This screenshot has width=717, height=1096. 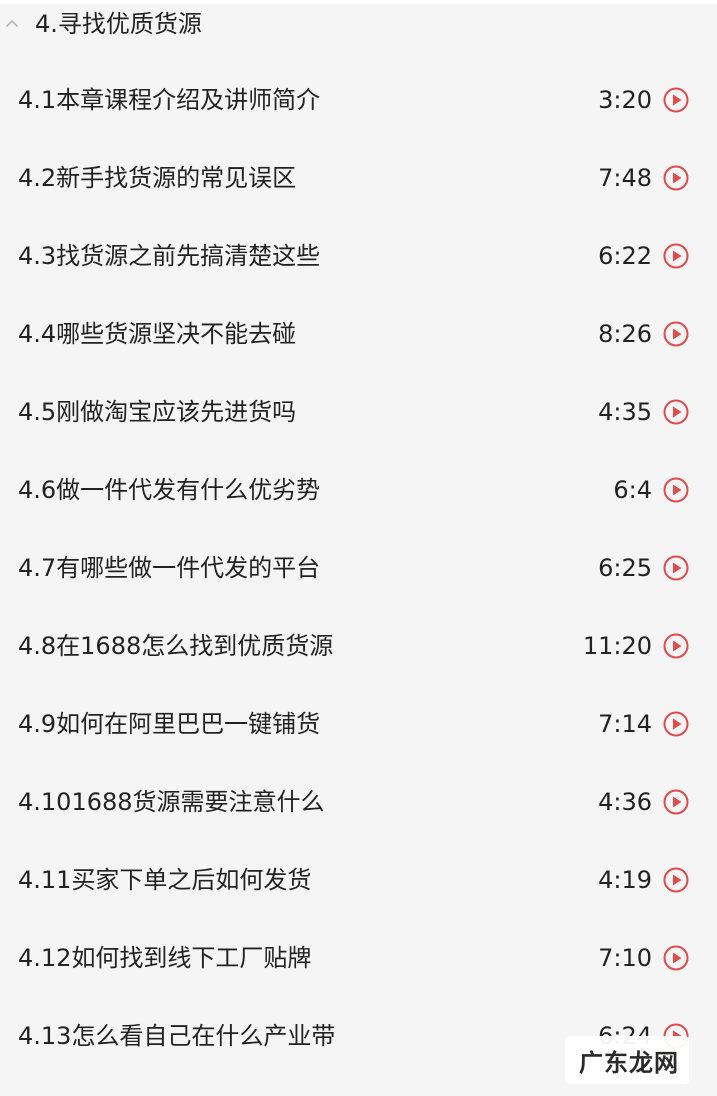 I want to click on lesson-row: 4.11买家下单之后如何发货 4:19, so click(x=358, y=880).